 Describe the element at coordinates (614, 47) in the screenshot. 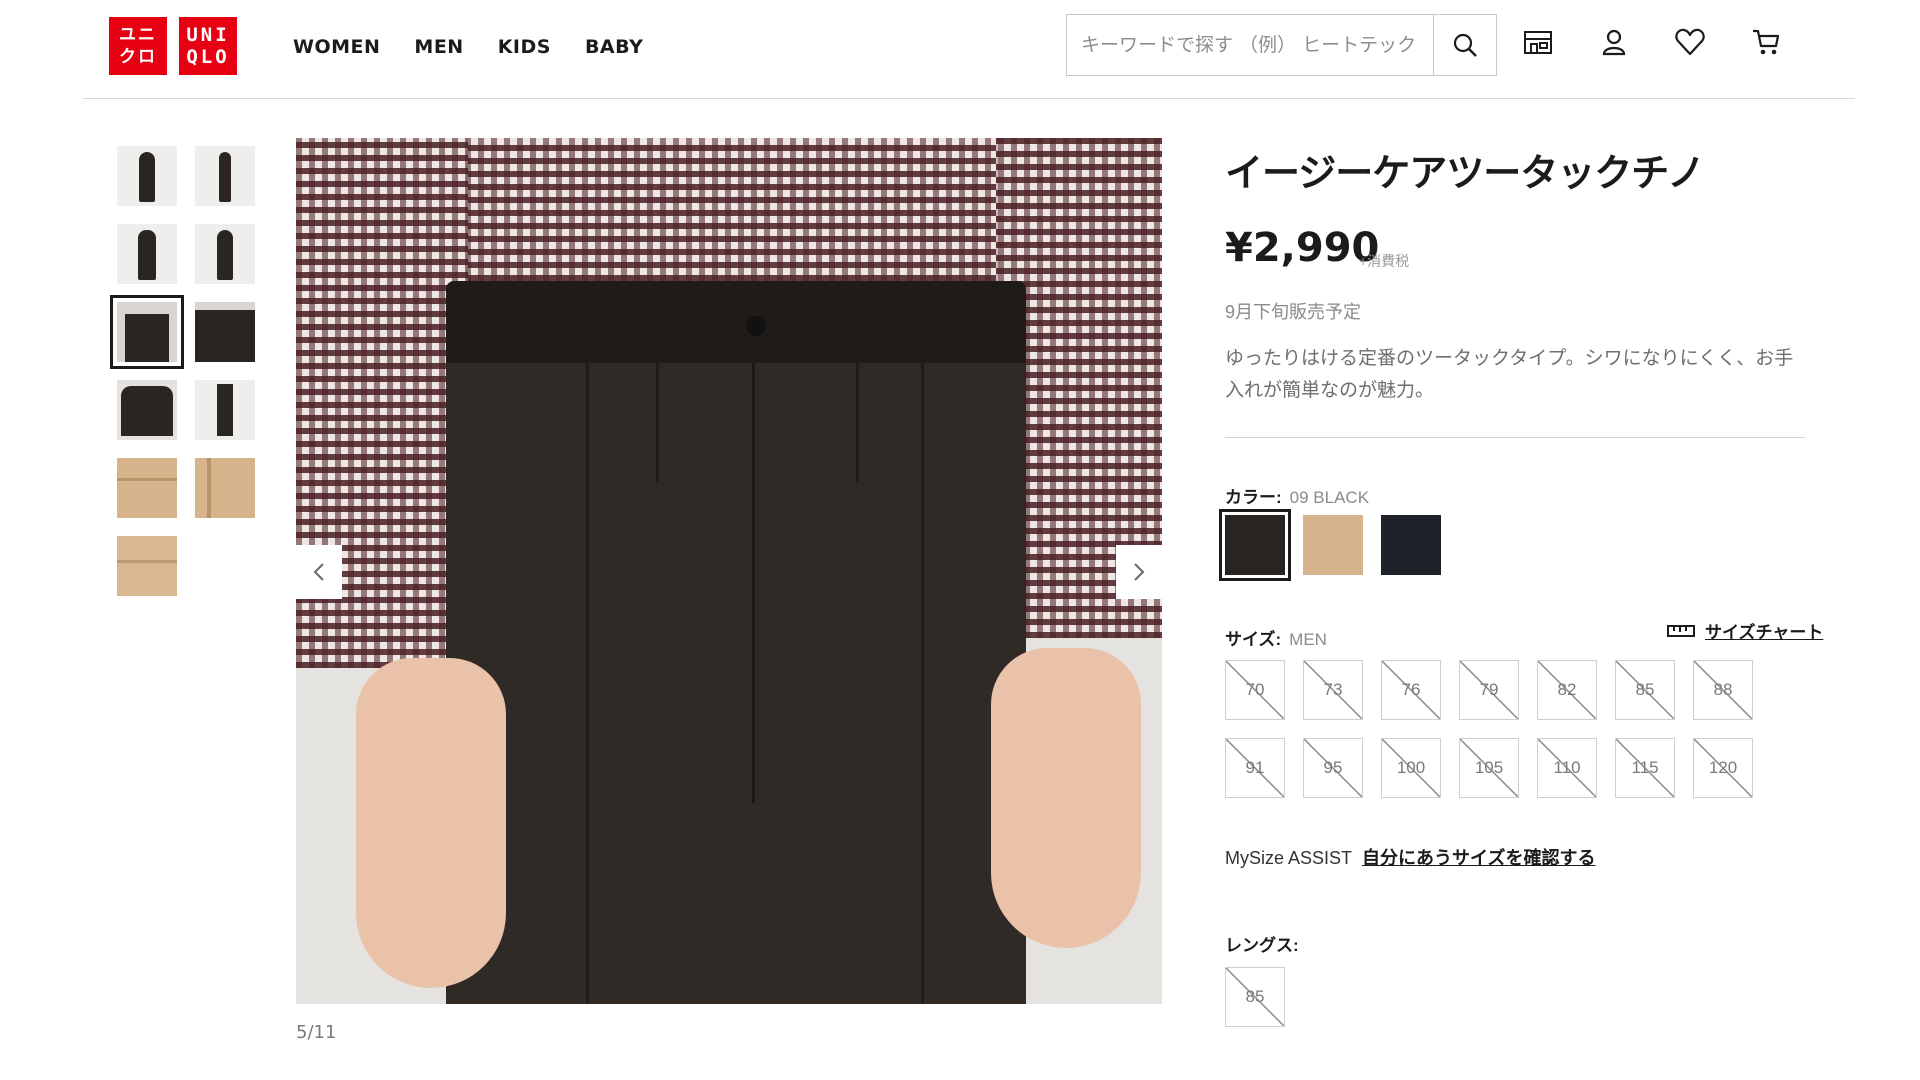

I see `nav-baby: BABY` at that location.